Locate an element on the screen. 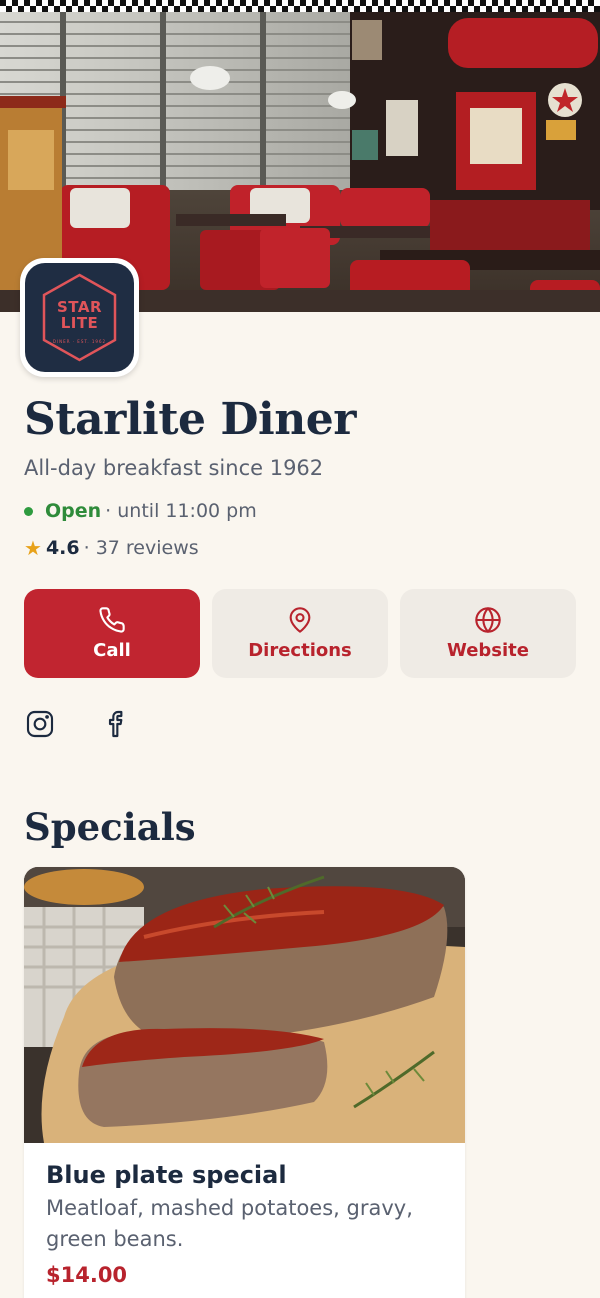  logo-subtext: DINER · EST. 1962 is located at coordinates (79, 341).